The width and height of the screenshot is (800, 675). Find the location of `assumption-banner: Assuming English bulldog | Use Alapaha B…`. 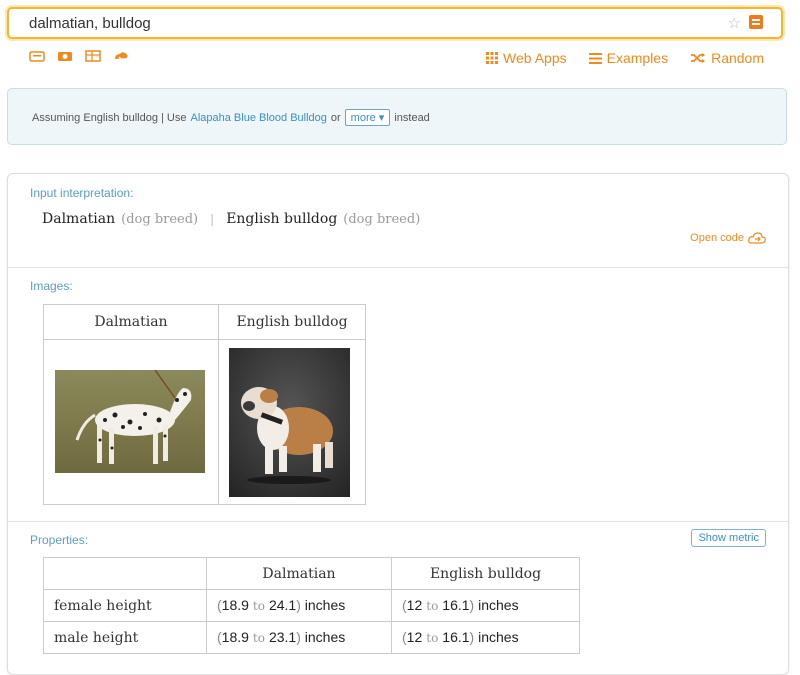

assumption-banner: Assuming English bulldog | Use Alapaha B… is located at coordinates (397, 116).